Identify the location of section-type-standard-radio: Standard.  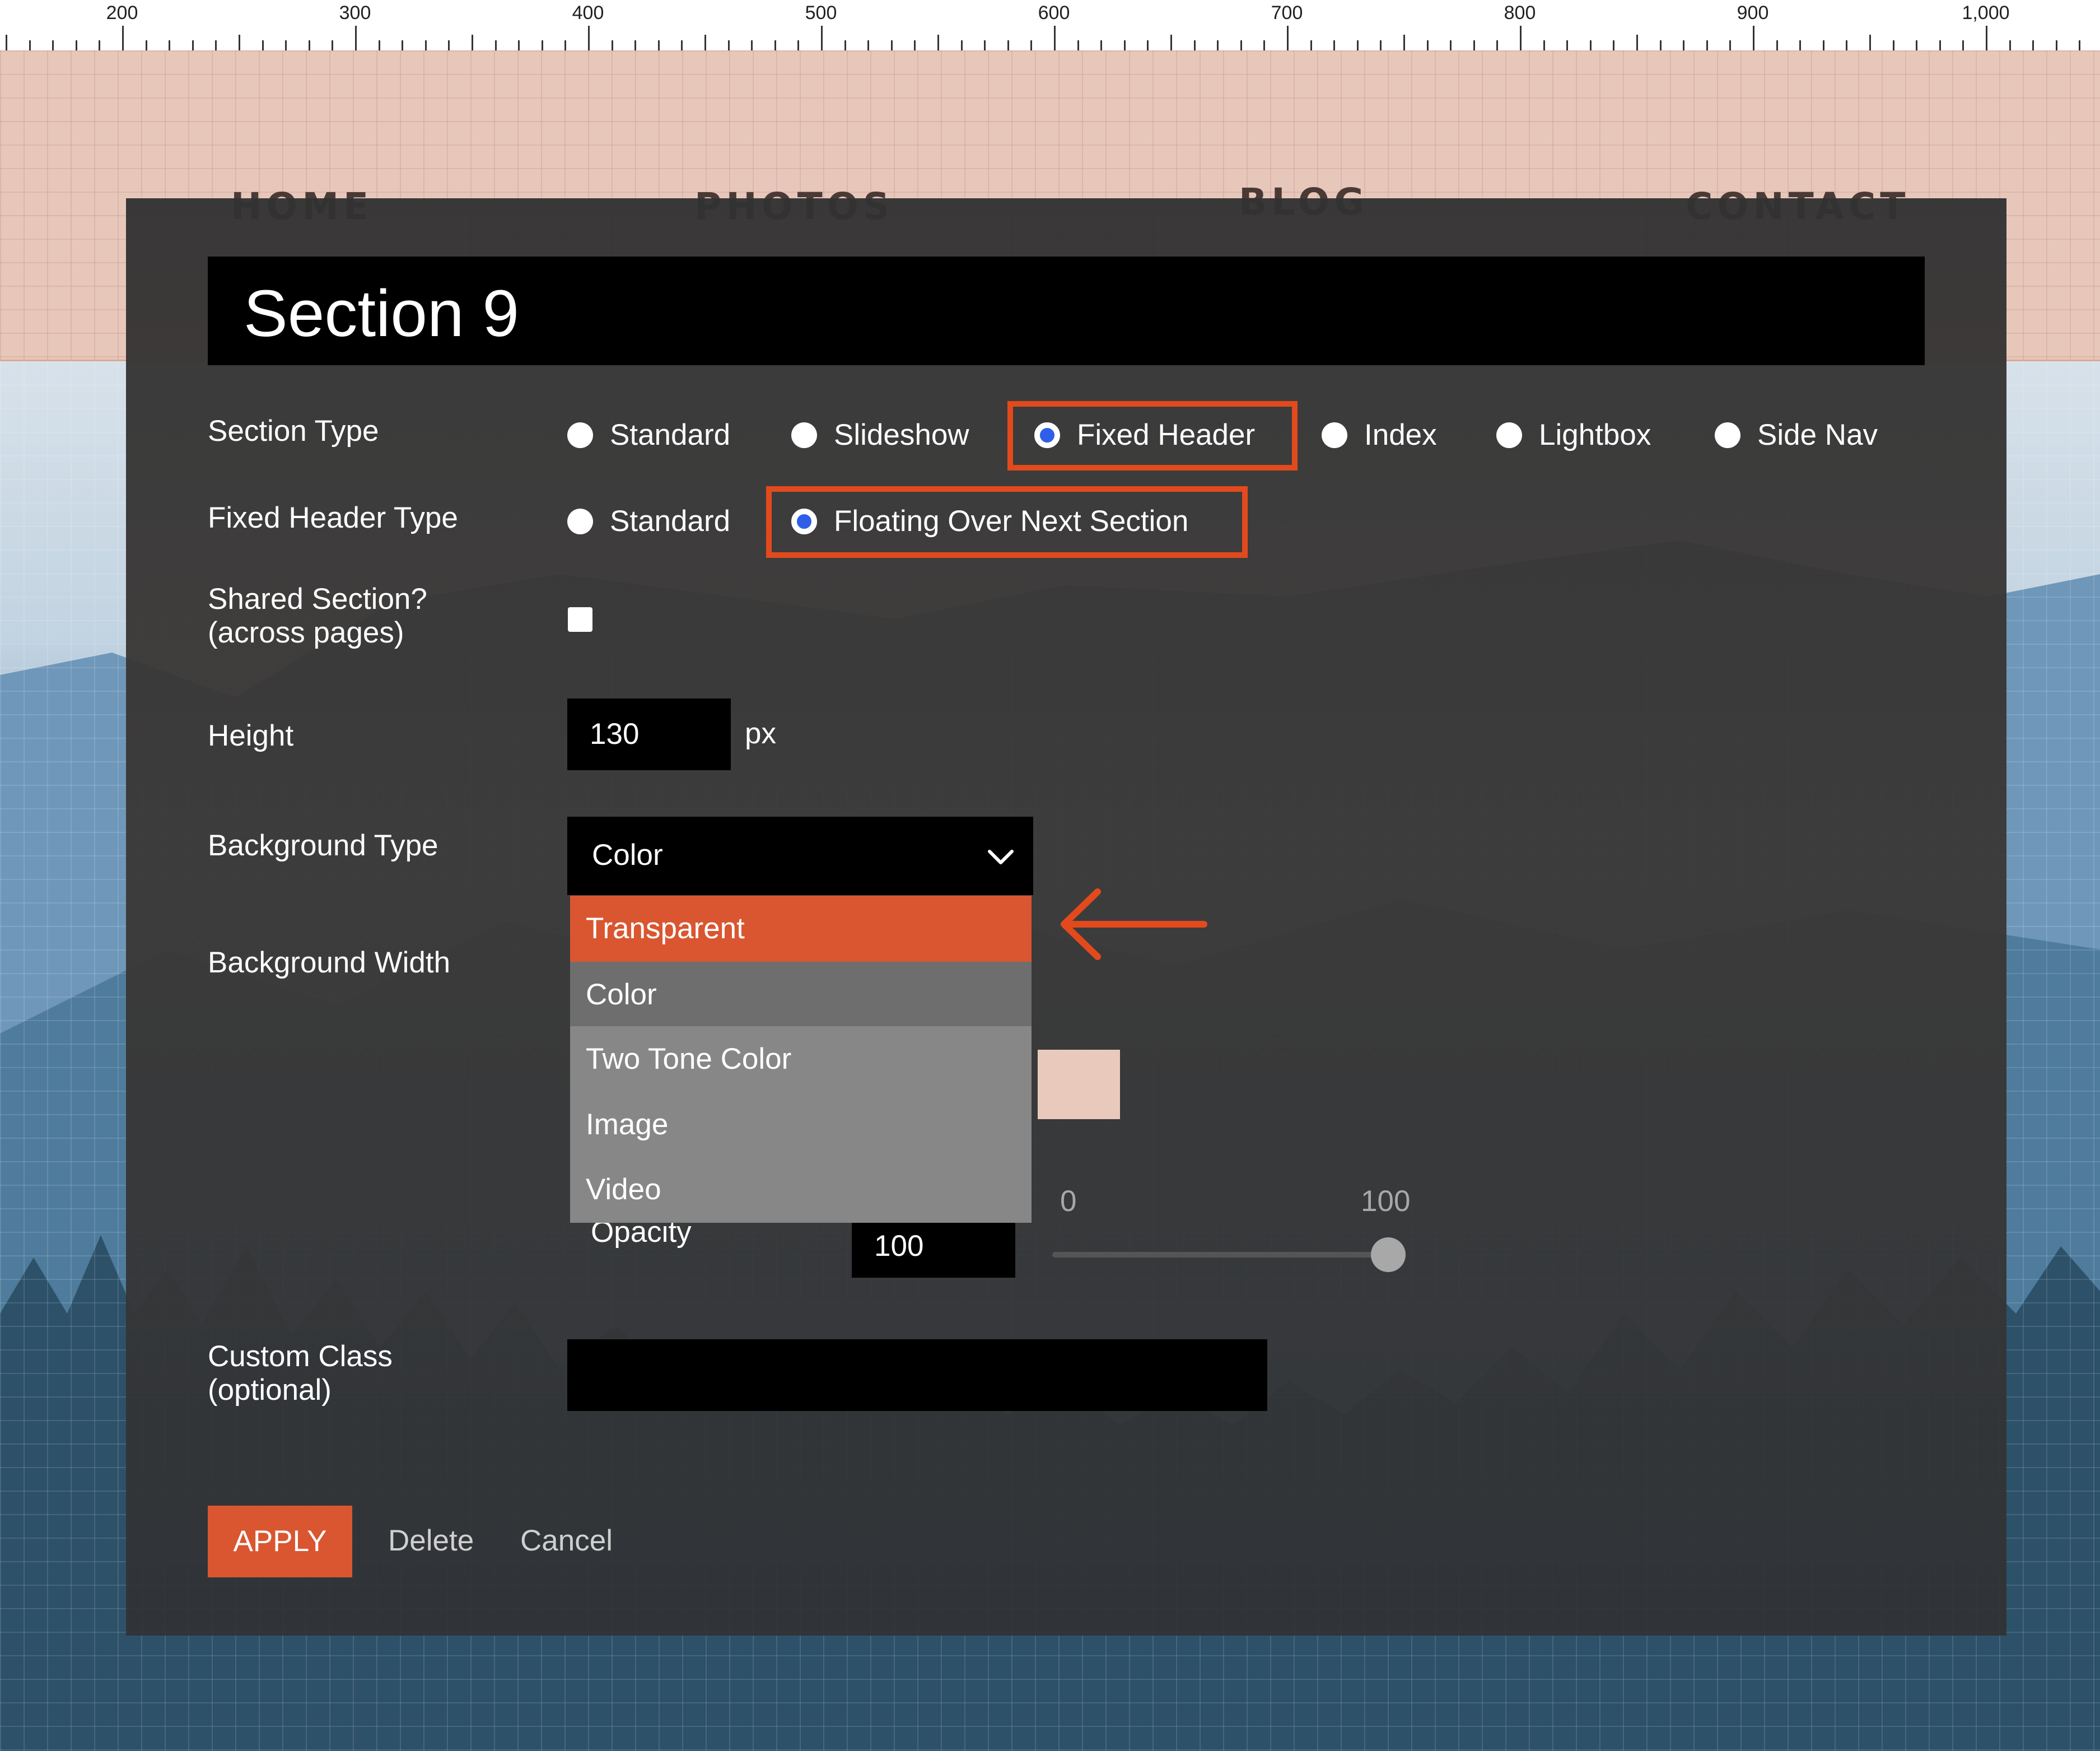
(649, 435).